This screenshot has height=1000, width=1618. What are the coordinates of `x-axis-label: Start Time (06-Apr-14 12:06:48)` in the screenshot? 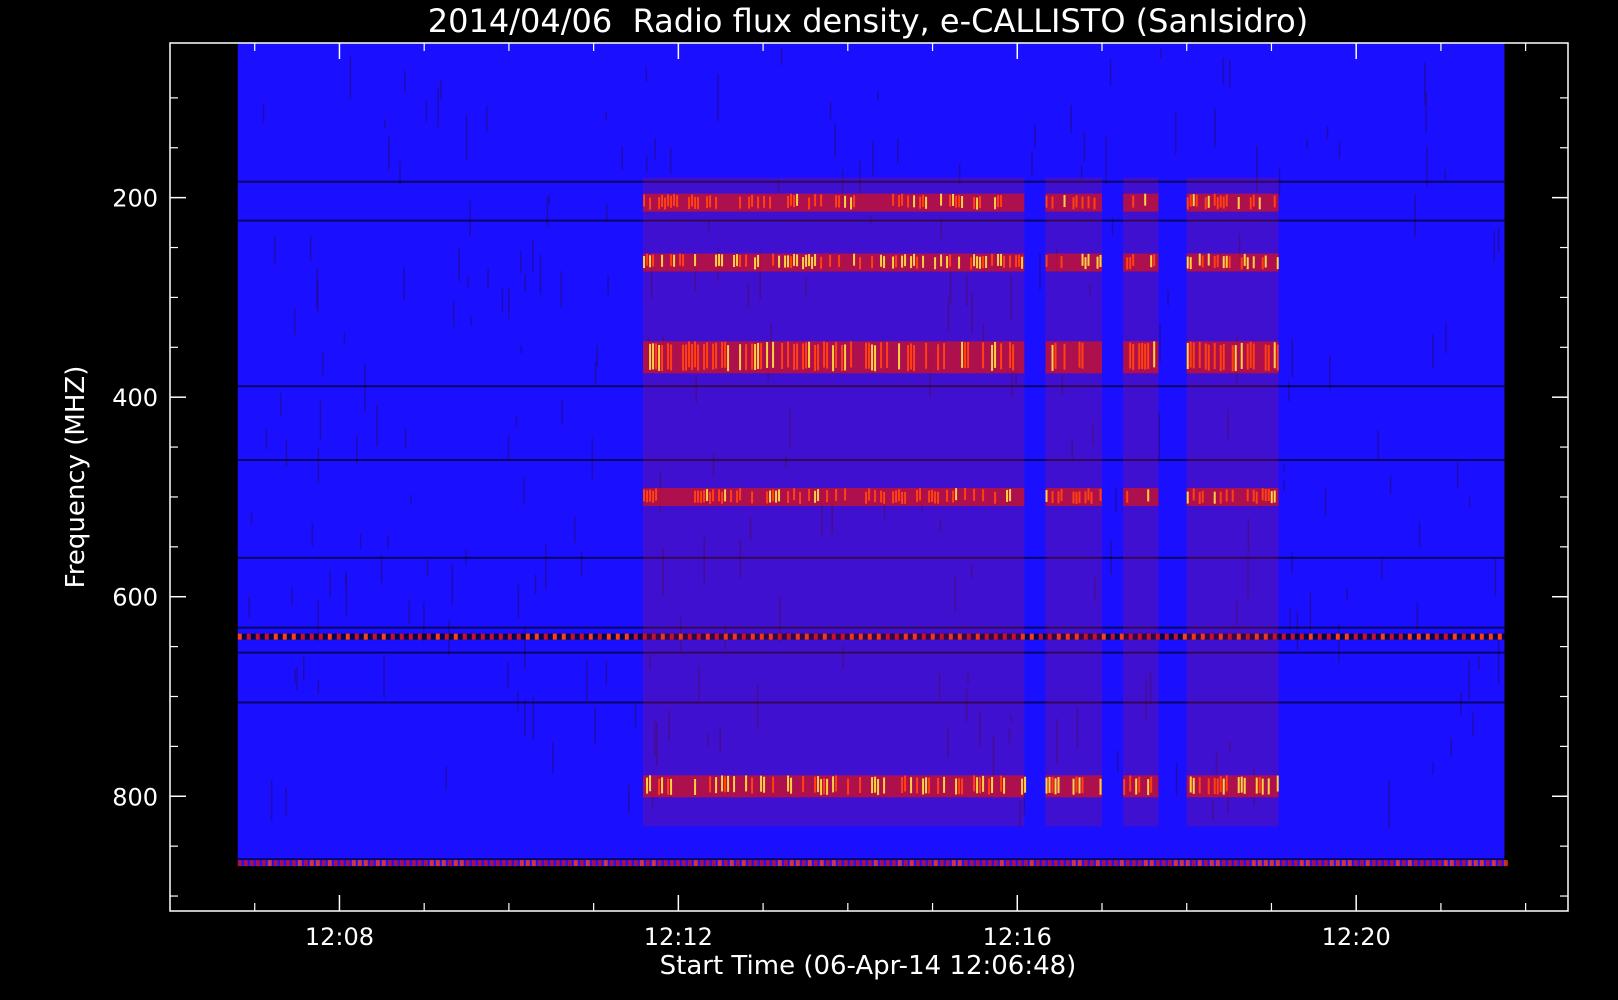 It's located at (868, 966).